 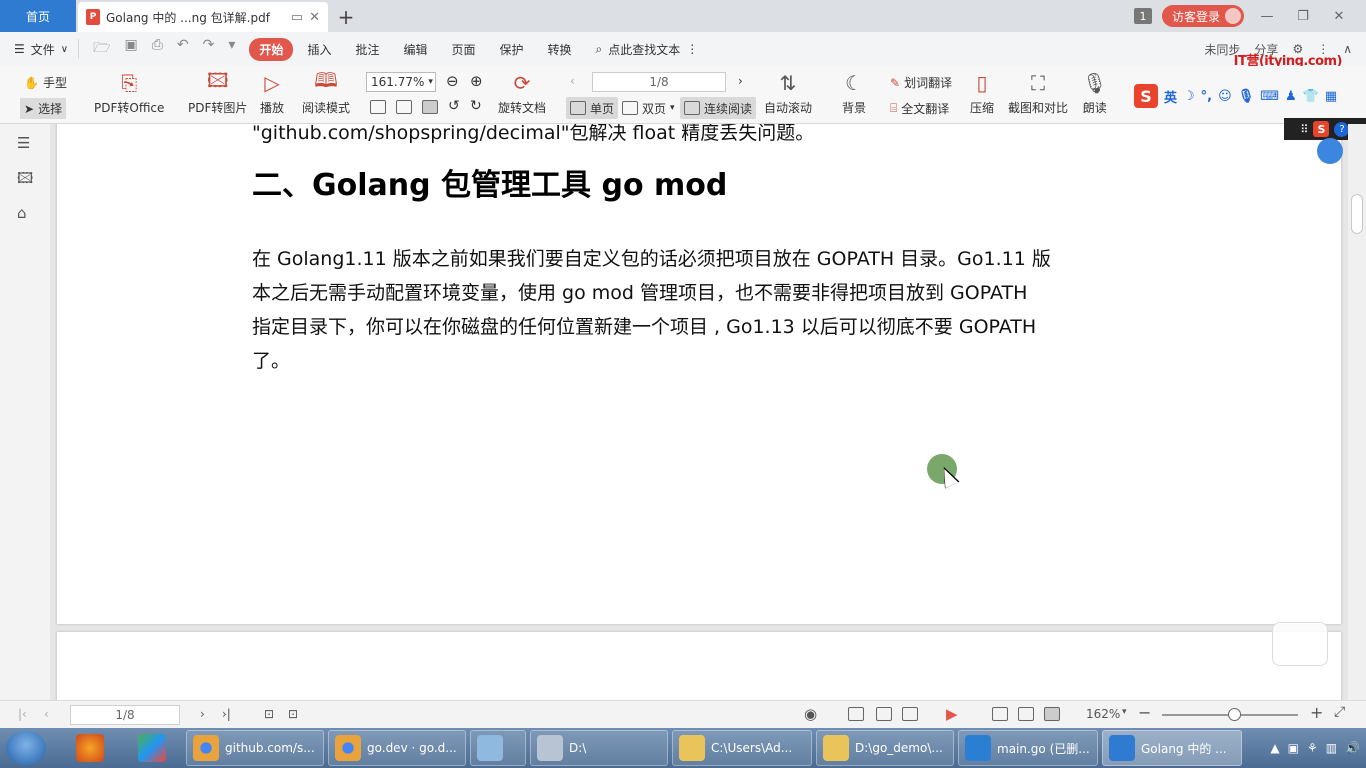 What do you see at coordinates (25, 177) in the screenshot?
I see `thumbnail-icon: 🖾` at bounding box center [25, 177].